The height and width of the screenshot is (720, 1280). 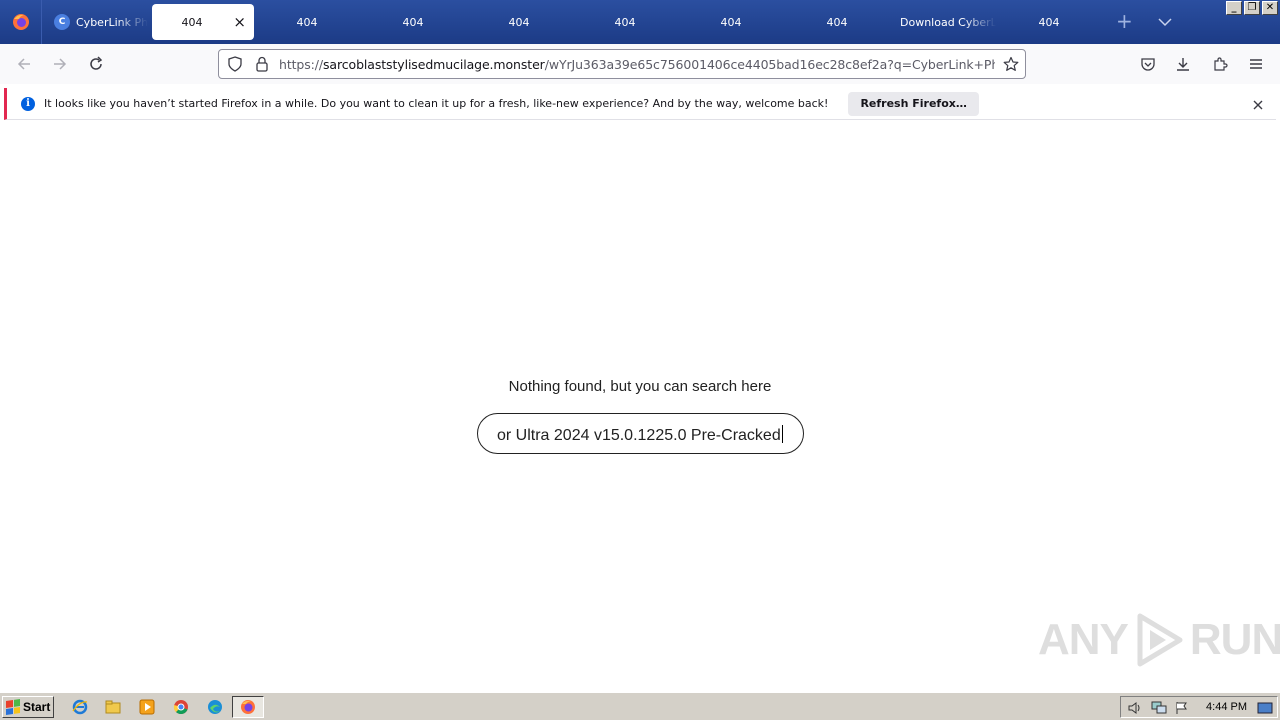 What do you see at coordinates (1220, 64) in the screenshot?
I see `extensions-icon` at bounding box center [1220, 64].